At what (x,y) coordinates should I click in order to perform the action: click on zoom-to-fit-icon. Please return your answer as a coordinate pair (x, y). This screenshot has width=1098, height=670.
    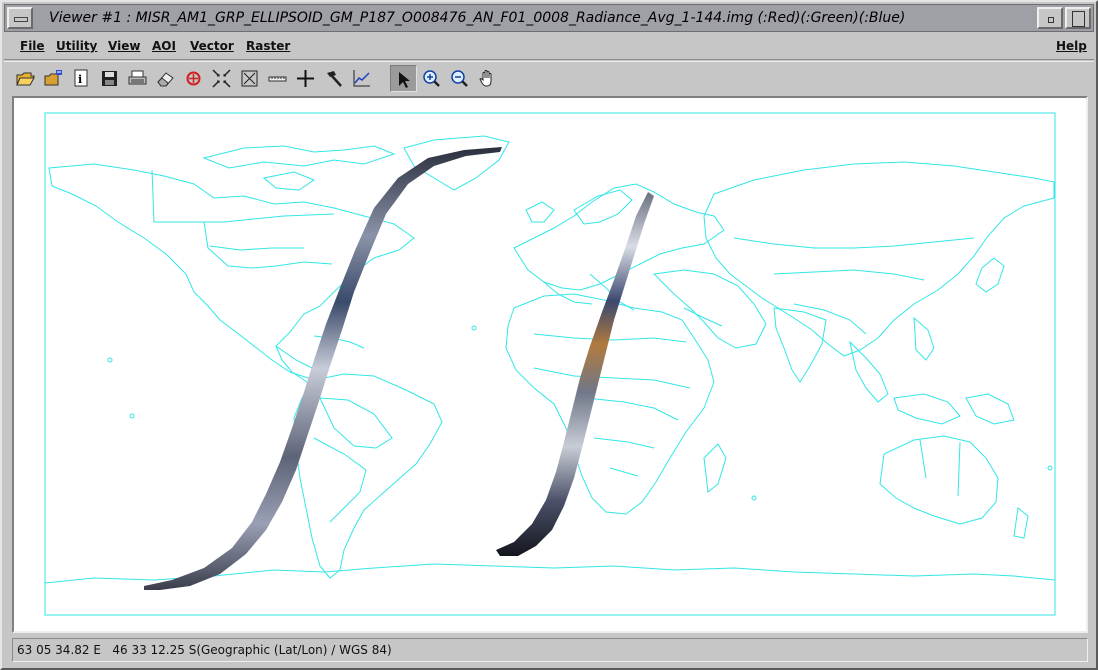
    Looking at the image, I should click on (221, 78).